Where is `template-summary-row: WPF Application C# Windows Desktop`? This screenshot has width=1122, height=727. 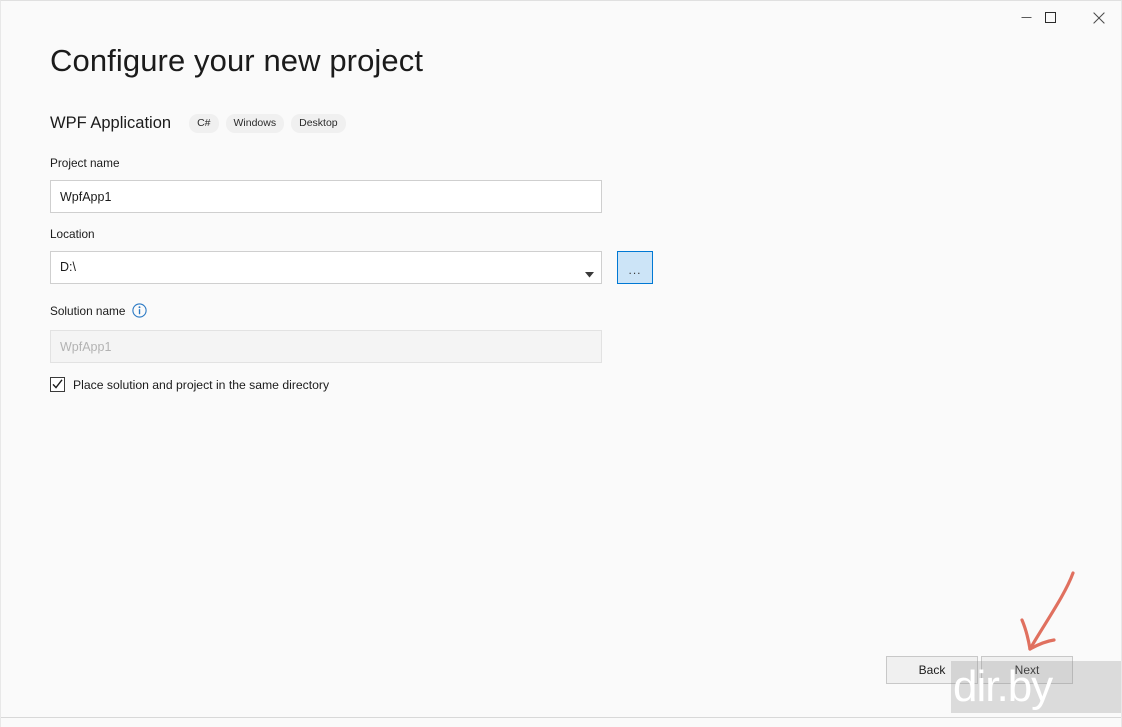
template-summary-row: WPF Application C# Windows Desktop is located at coordinates (201, 123).